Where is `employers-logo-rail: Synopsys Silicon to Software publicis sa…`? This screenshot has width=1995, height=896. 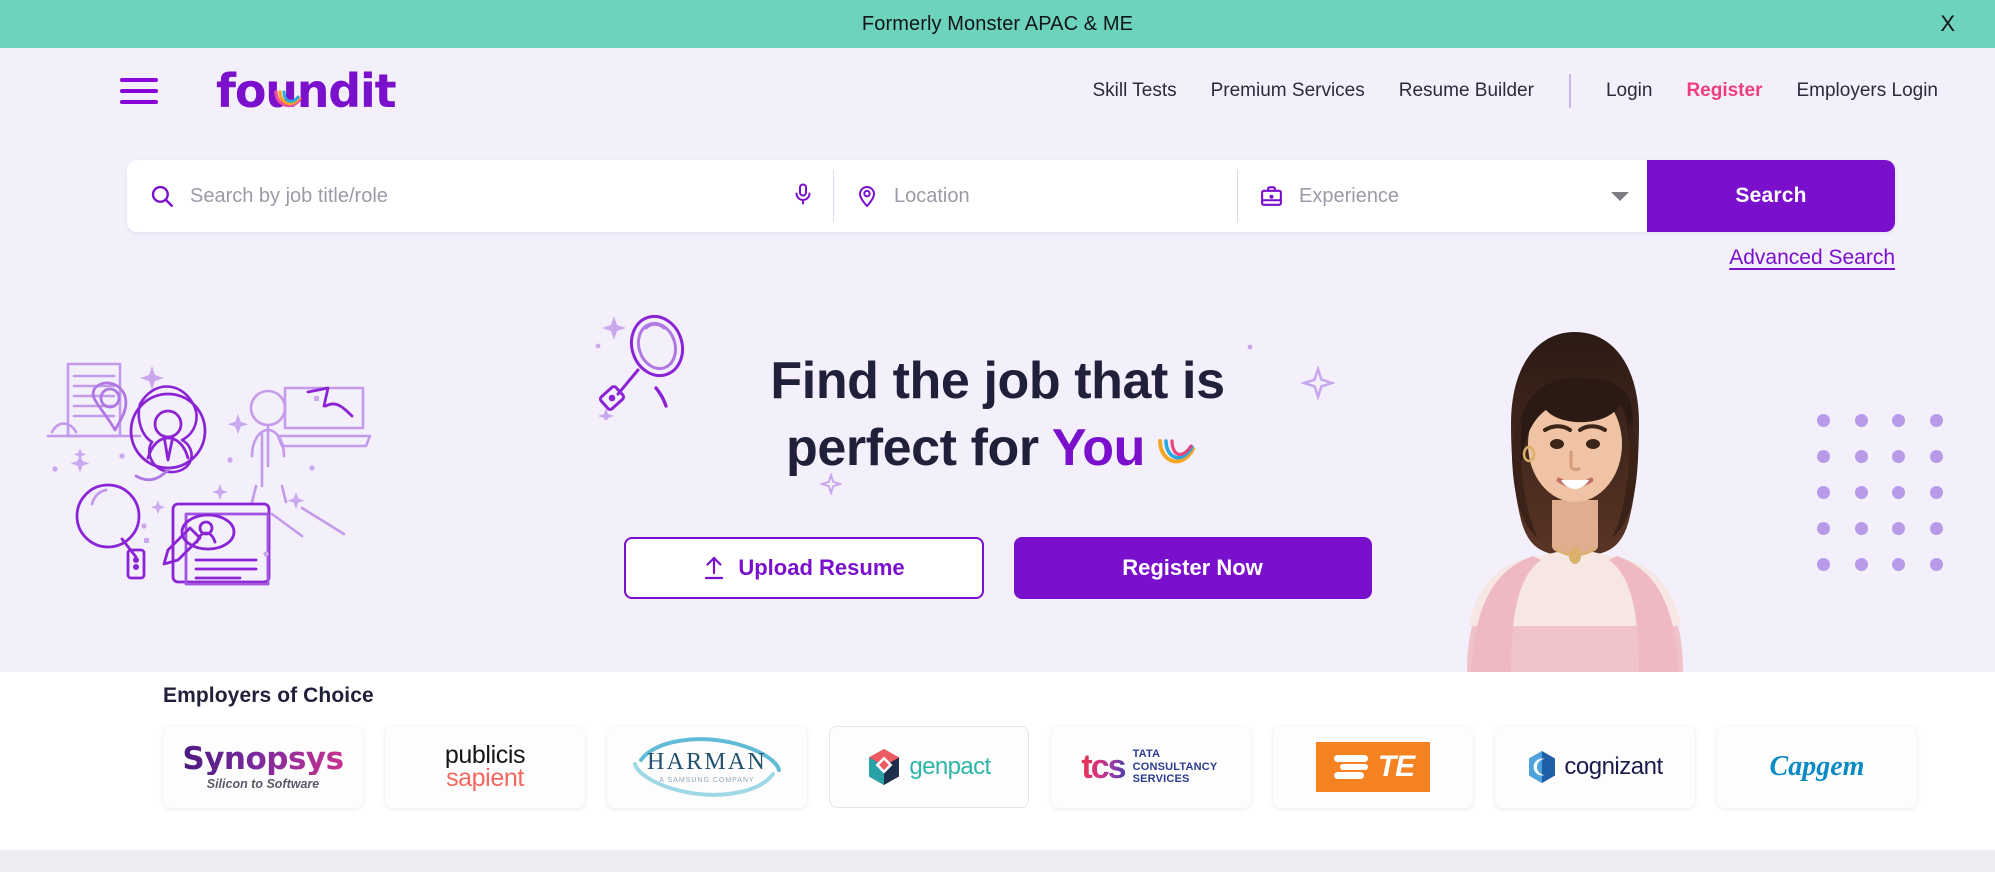 employers-logo-rail: Synopsys Silicon to Software publicis sa… is located at coordinates (997, 767).